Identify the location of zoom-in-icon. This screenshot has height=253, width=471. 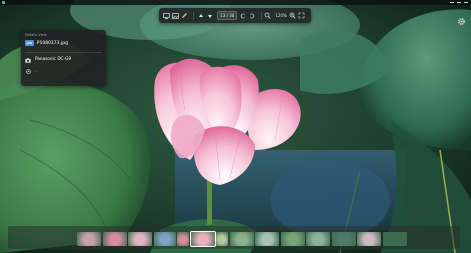
(292, 15).